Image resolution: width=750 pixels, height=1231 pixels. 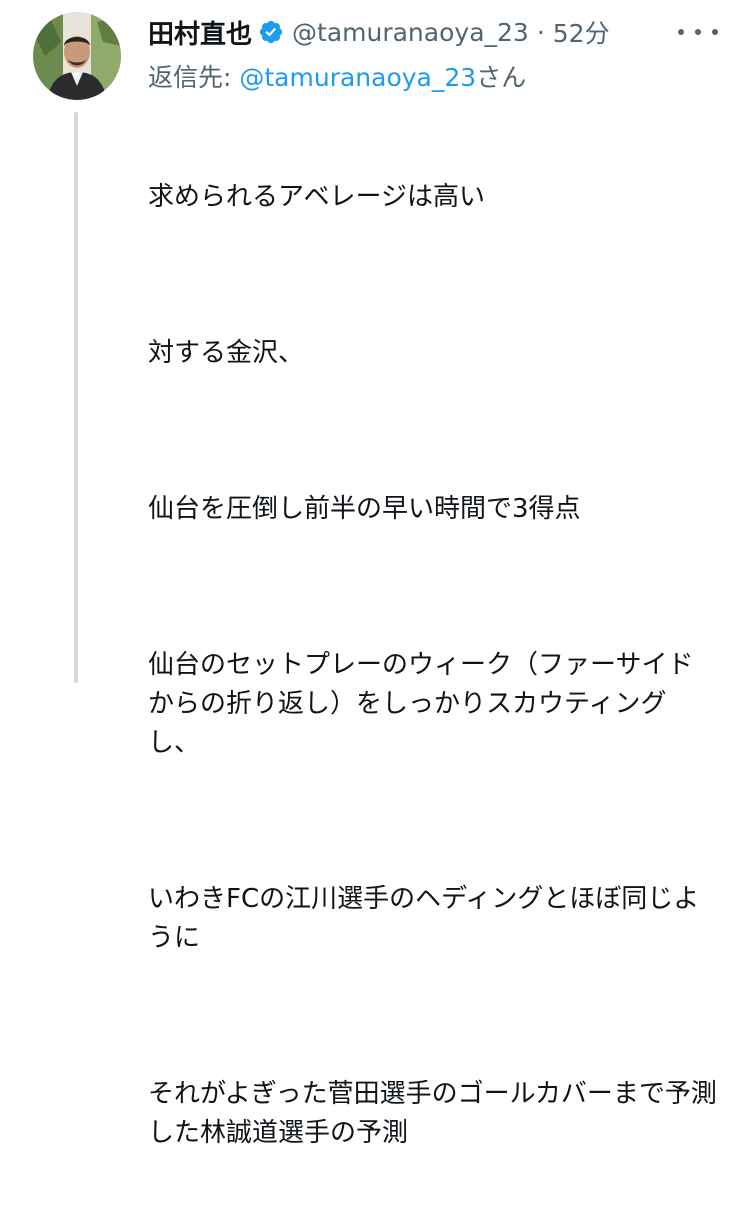 I want to click on more-options-icon, so click(x=698, y=32).